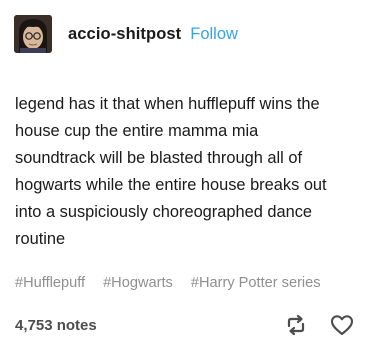  Describe the element at coordinates (138, 283) in the screenshot. I see `tag-hogwarts: #Hogwarts` at that location.